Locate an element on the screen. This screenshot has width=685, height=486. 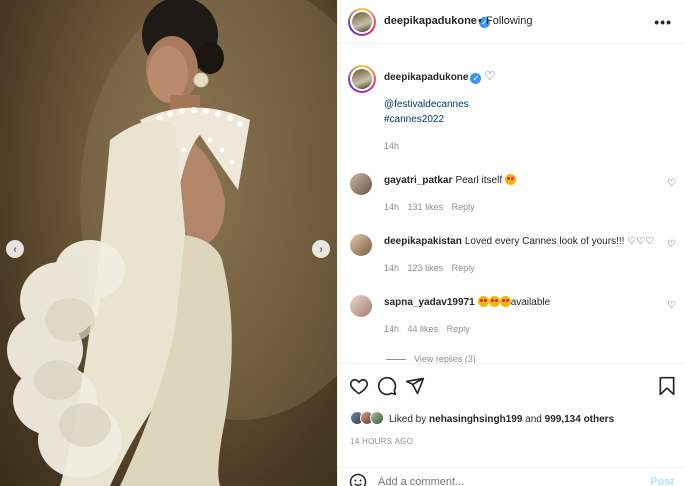
comment-username: sapna_yadav19971 is located at coordinates (429, 302).